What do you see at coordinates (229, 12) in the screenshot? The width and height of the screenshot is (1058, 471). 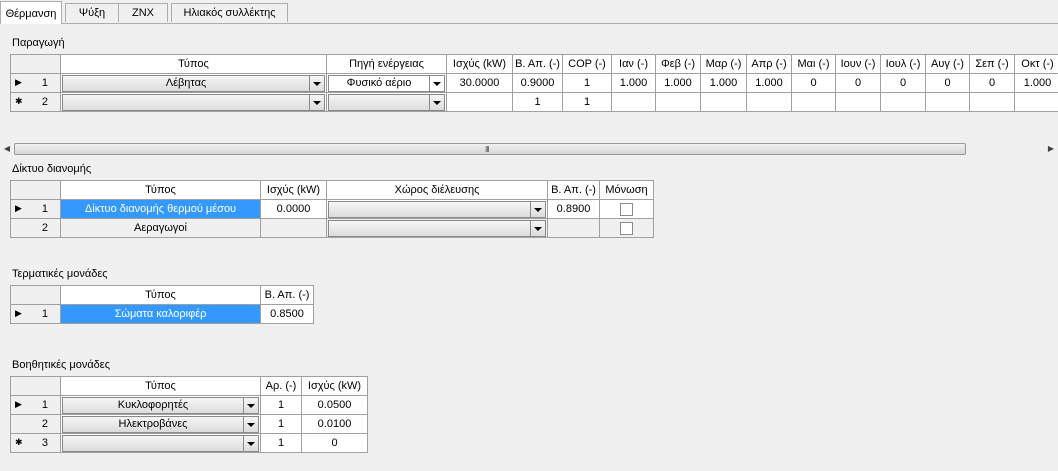 I see `tab-solar-collector: Ηλιακός συλλέκτης` at bounding box center [229, 12].